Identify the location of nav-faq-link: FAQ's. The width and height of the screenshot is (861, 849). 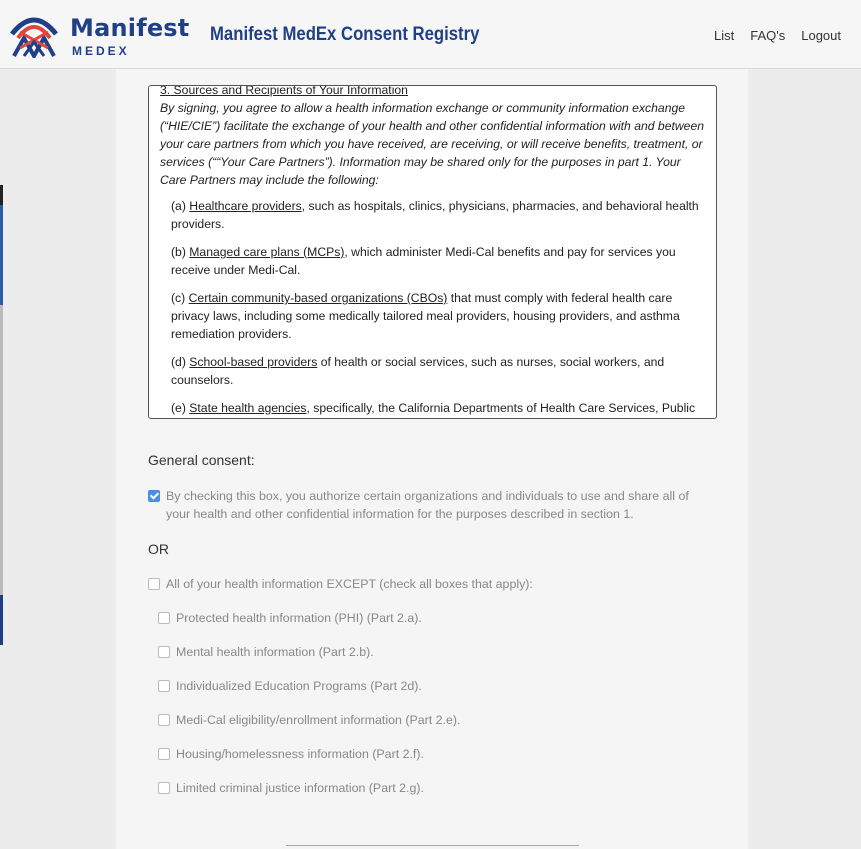
(767, 35).